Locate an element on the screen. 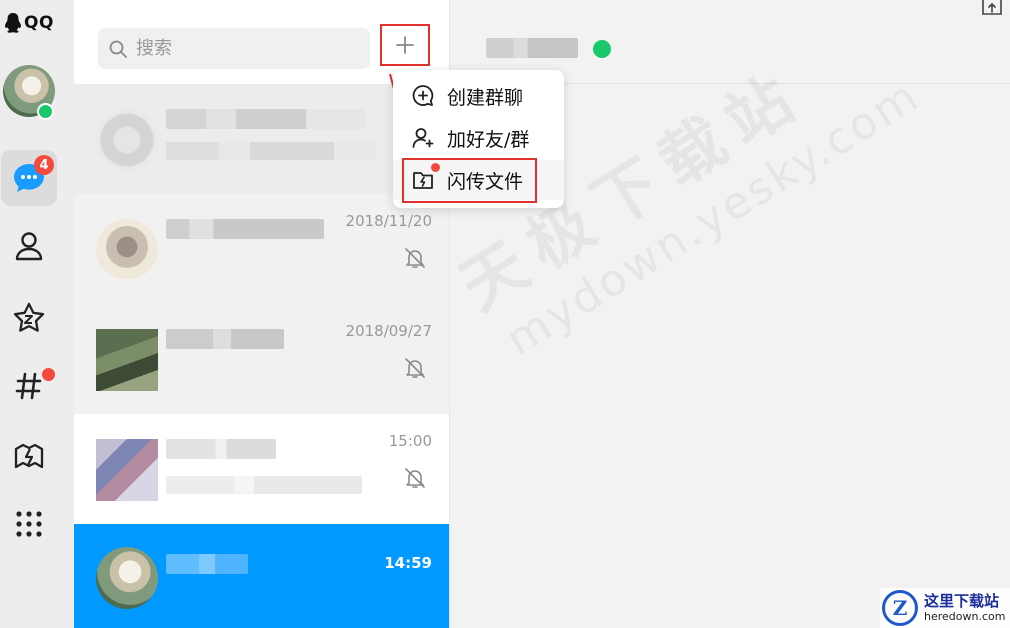 Image resolution: width=1010 pixels, height=628 pixels. menu-item-label: 加好友/群 is located at coordinates (488, 139).